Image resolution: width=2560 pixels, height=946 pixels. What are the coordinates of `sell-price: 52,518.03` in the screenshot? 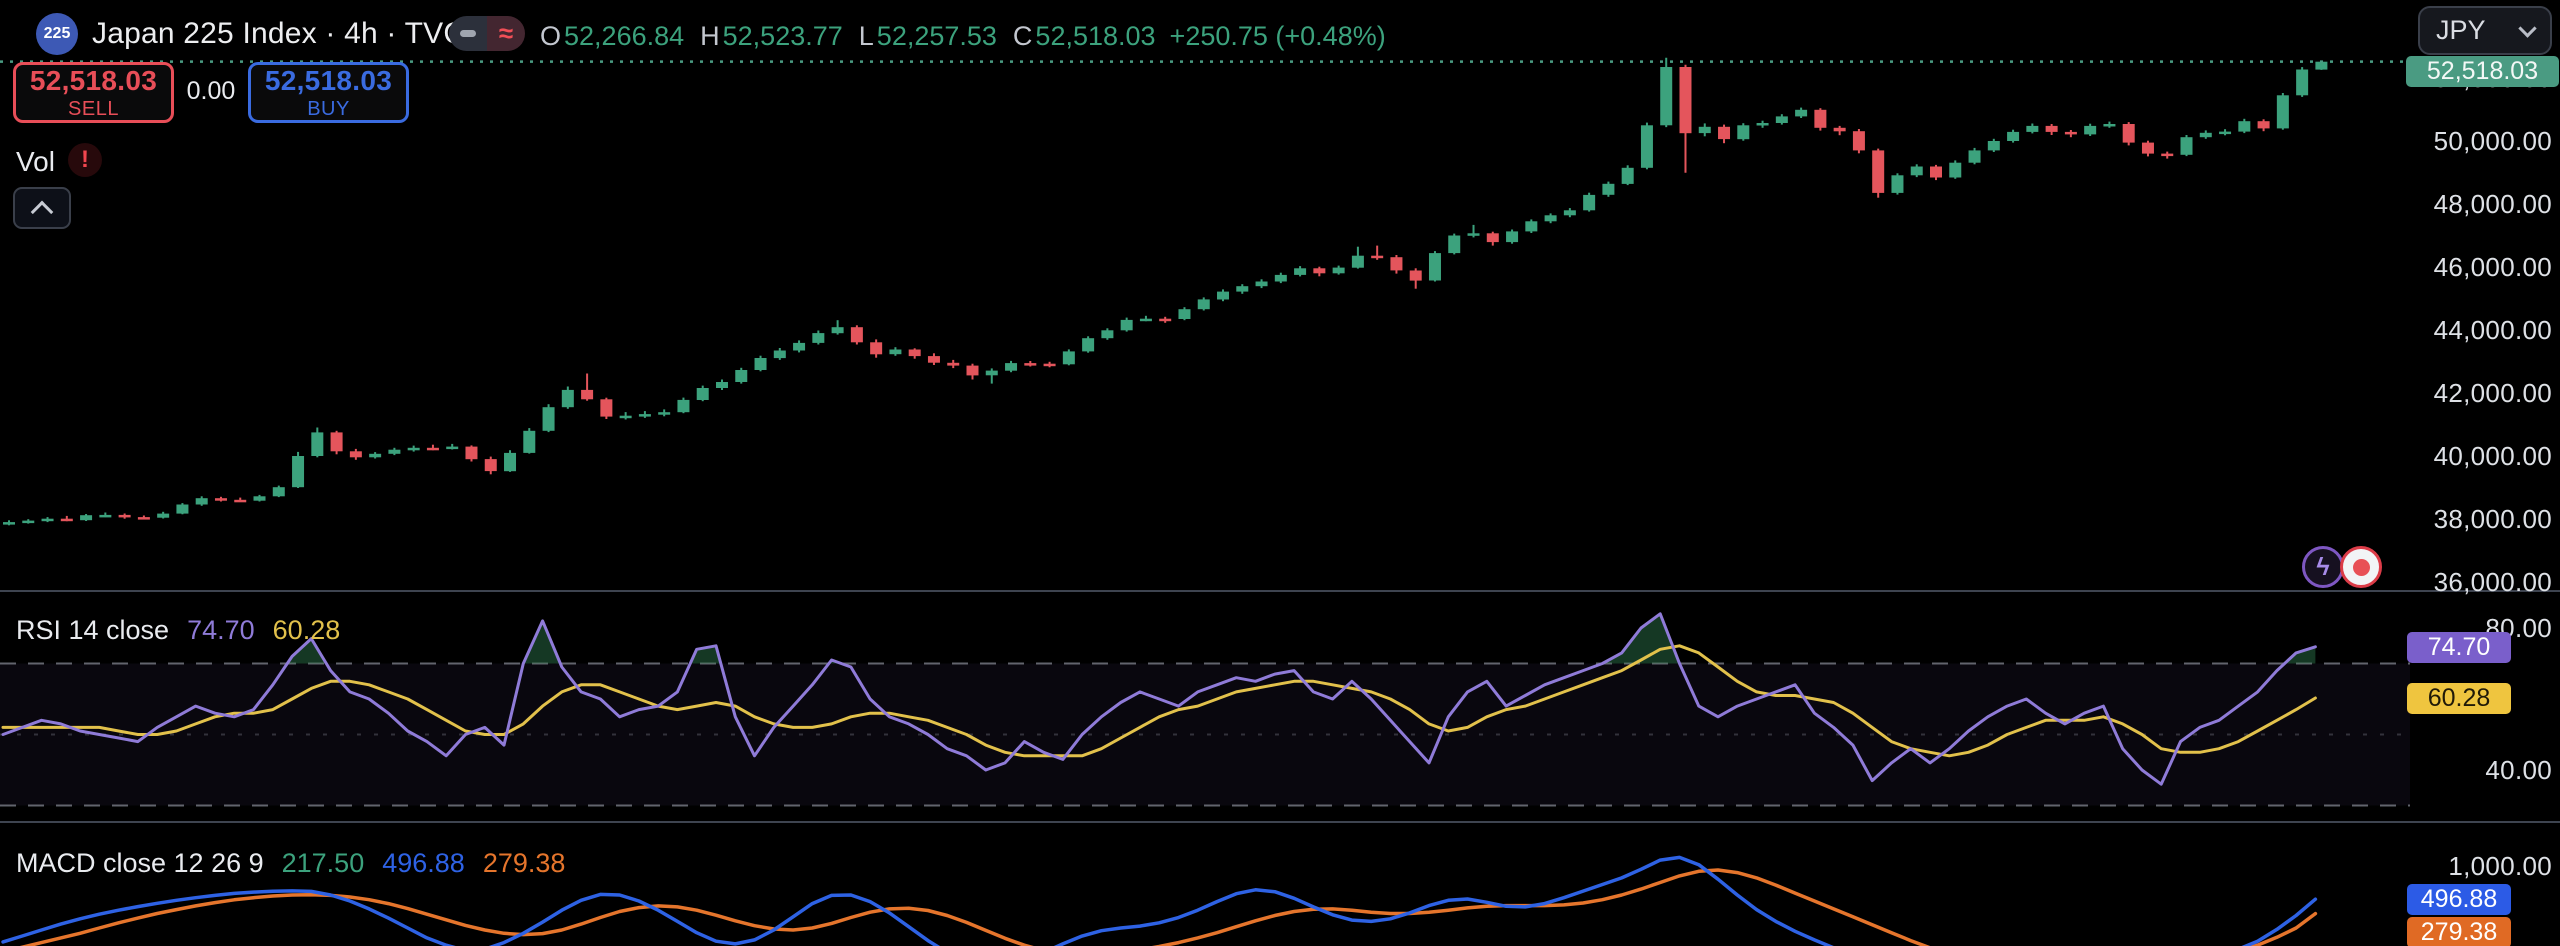 It's located at (93, 80).